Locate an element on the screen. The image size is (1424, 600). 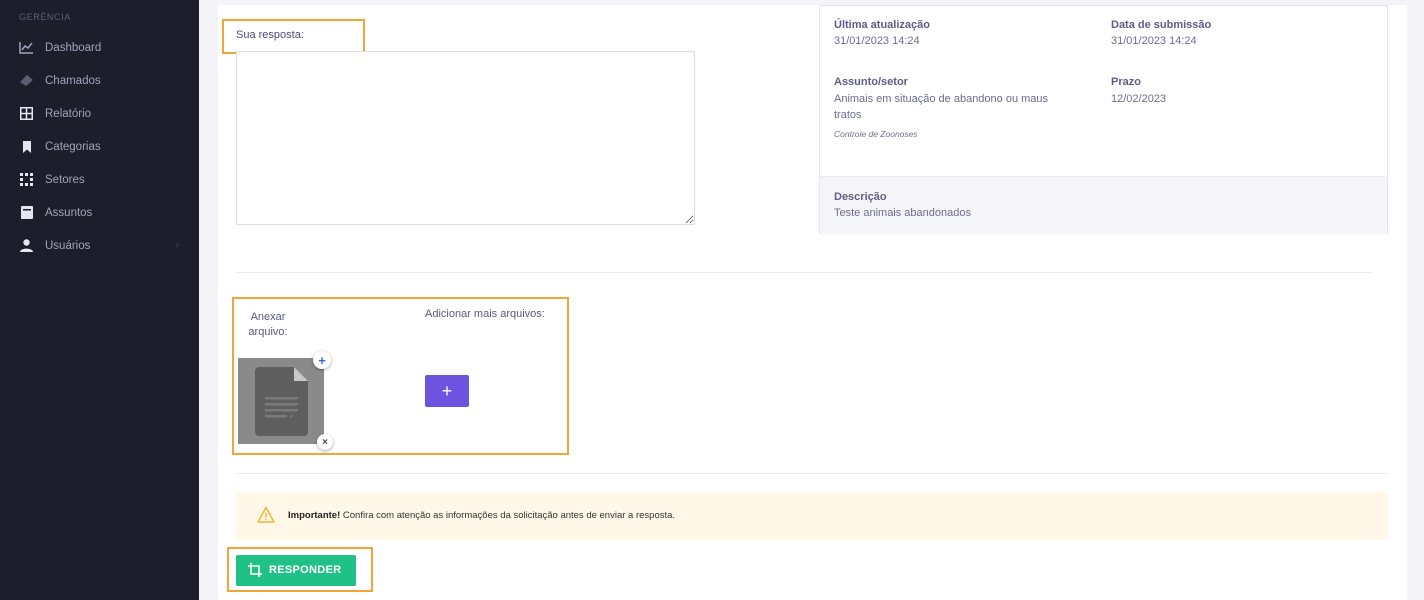
file-preview is located at coordinates (281, 401).